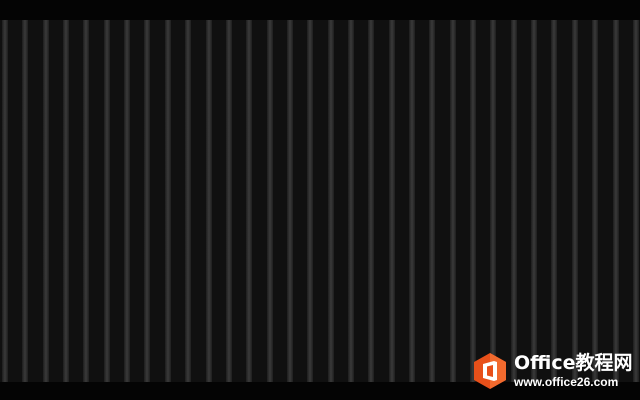 This screenshot has height=400, width=640. What do you see at coordinates (490, 371) in the screenshot?
I see `office-logo-icon` at bounding box center [490, 371].